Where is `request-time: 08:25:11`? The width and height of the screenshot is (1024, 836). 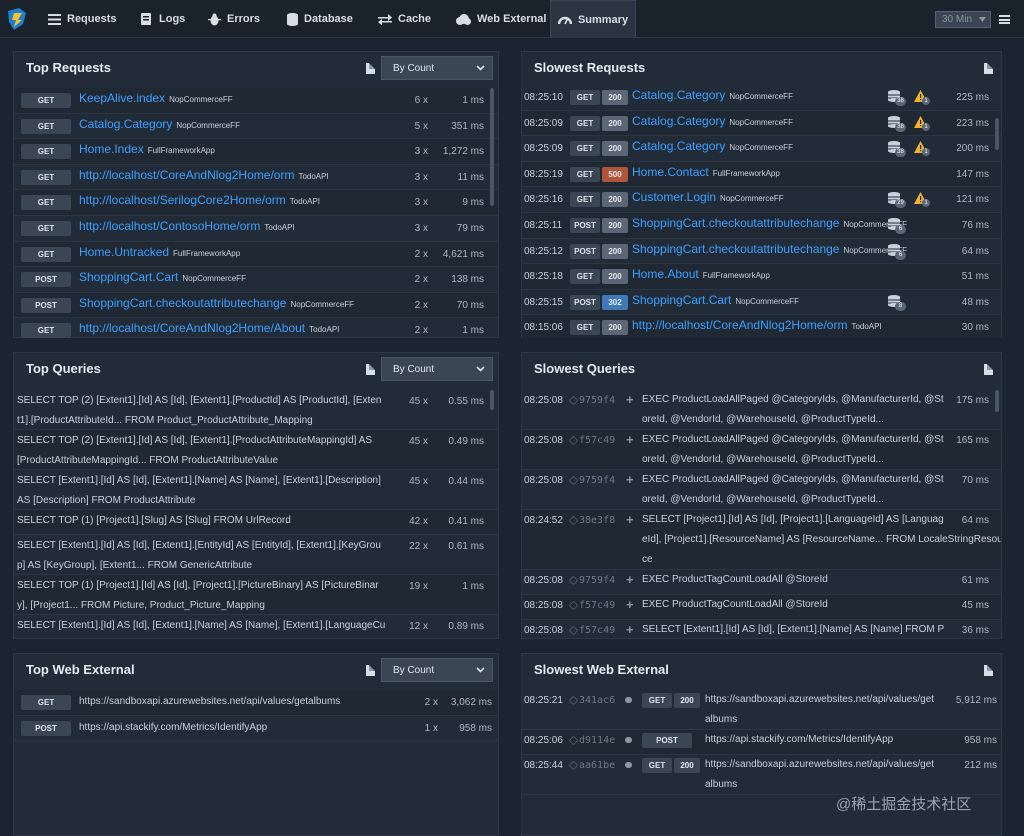 request-time: 08:25:11 is located at coordinates (543, 225).